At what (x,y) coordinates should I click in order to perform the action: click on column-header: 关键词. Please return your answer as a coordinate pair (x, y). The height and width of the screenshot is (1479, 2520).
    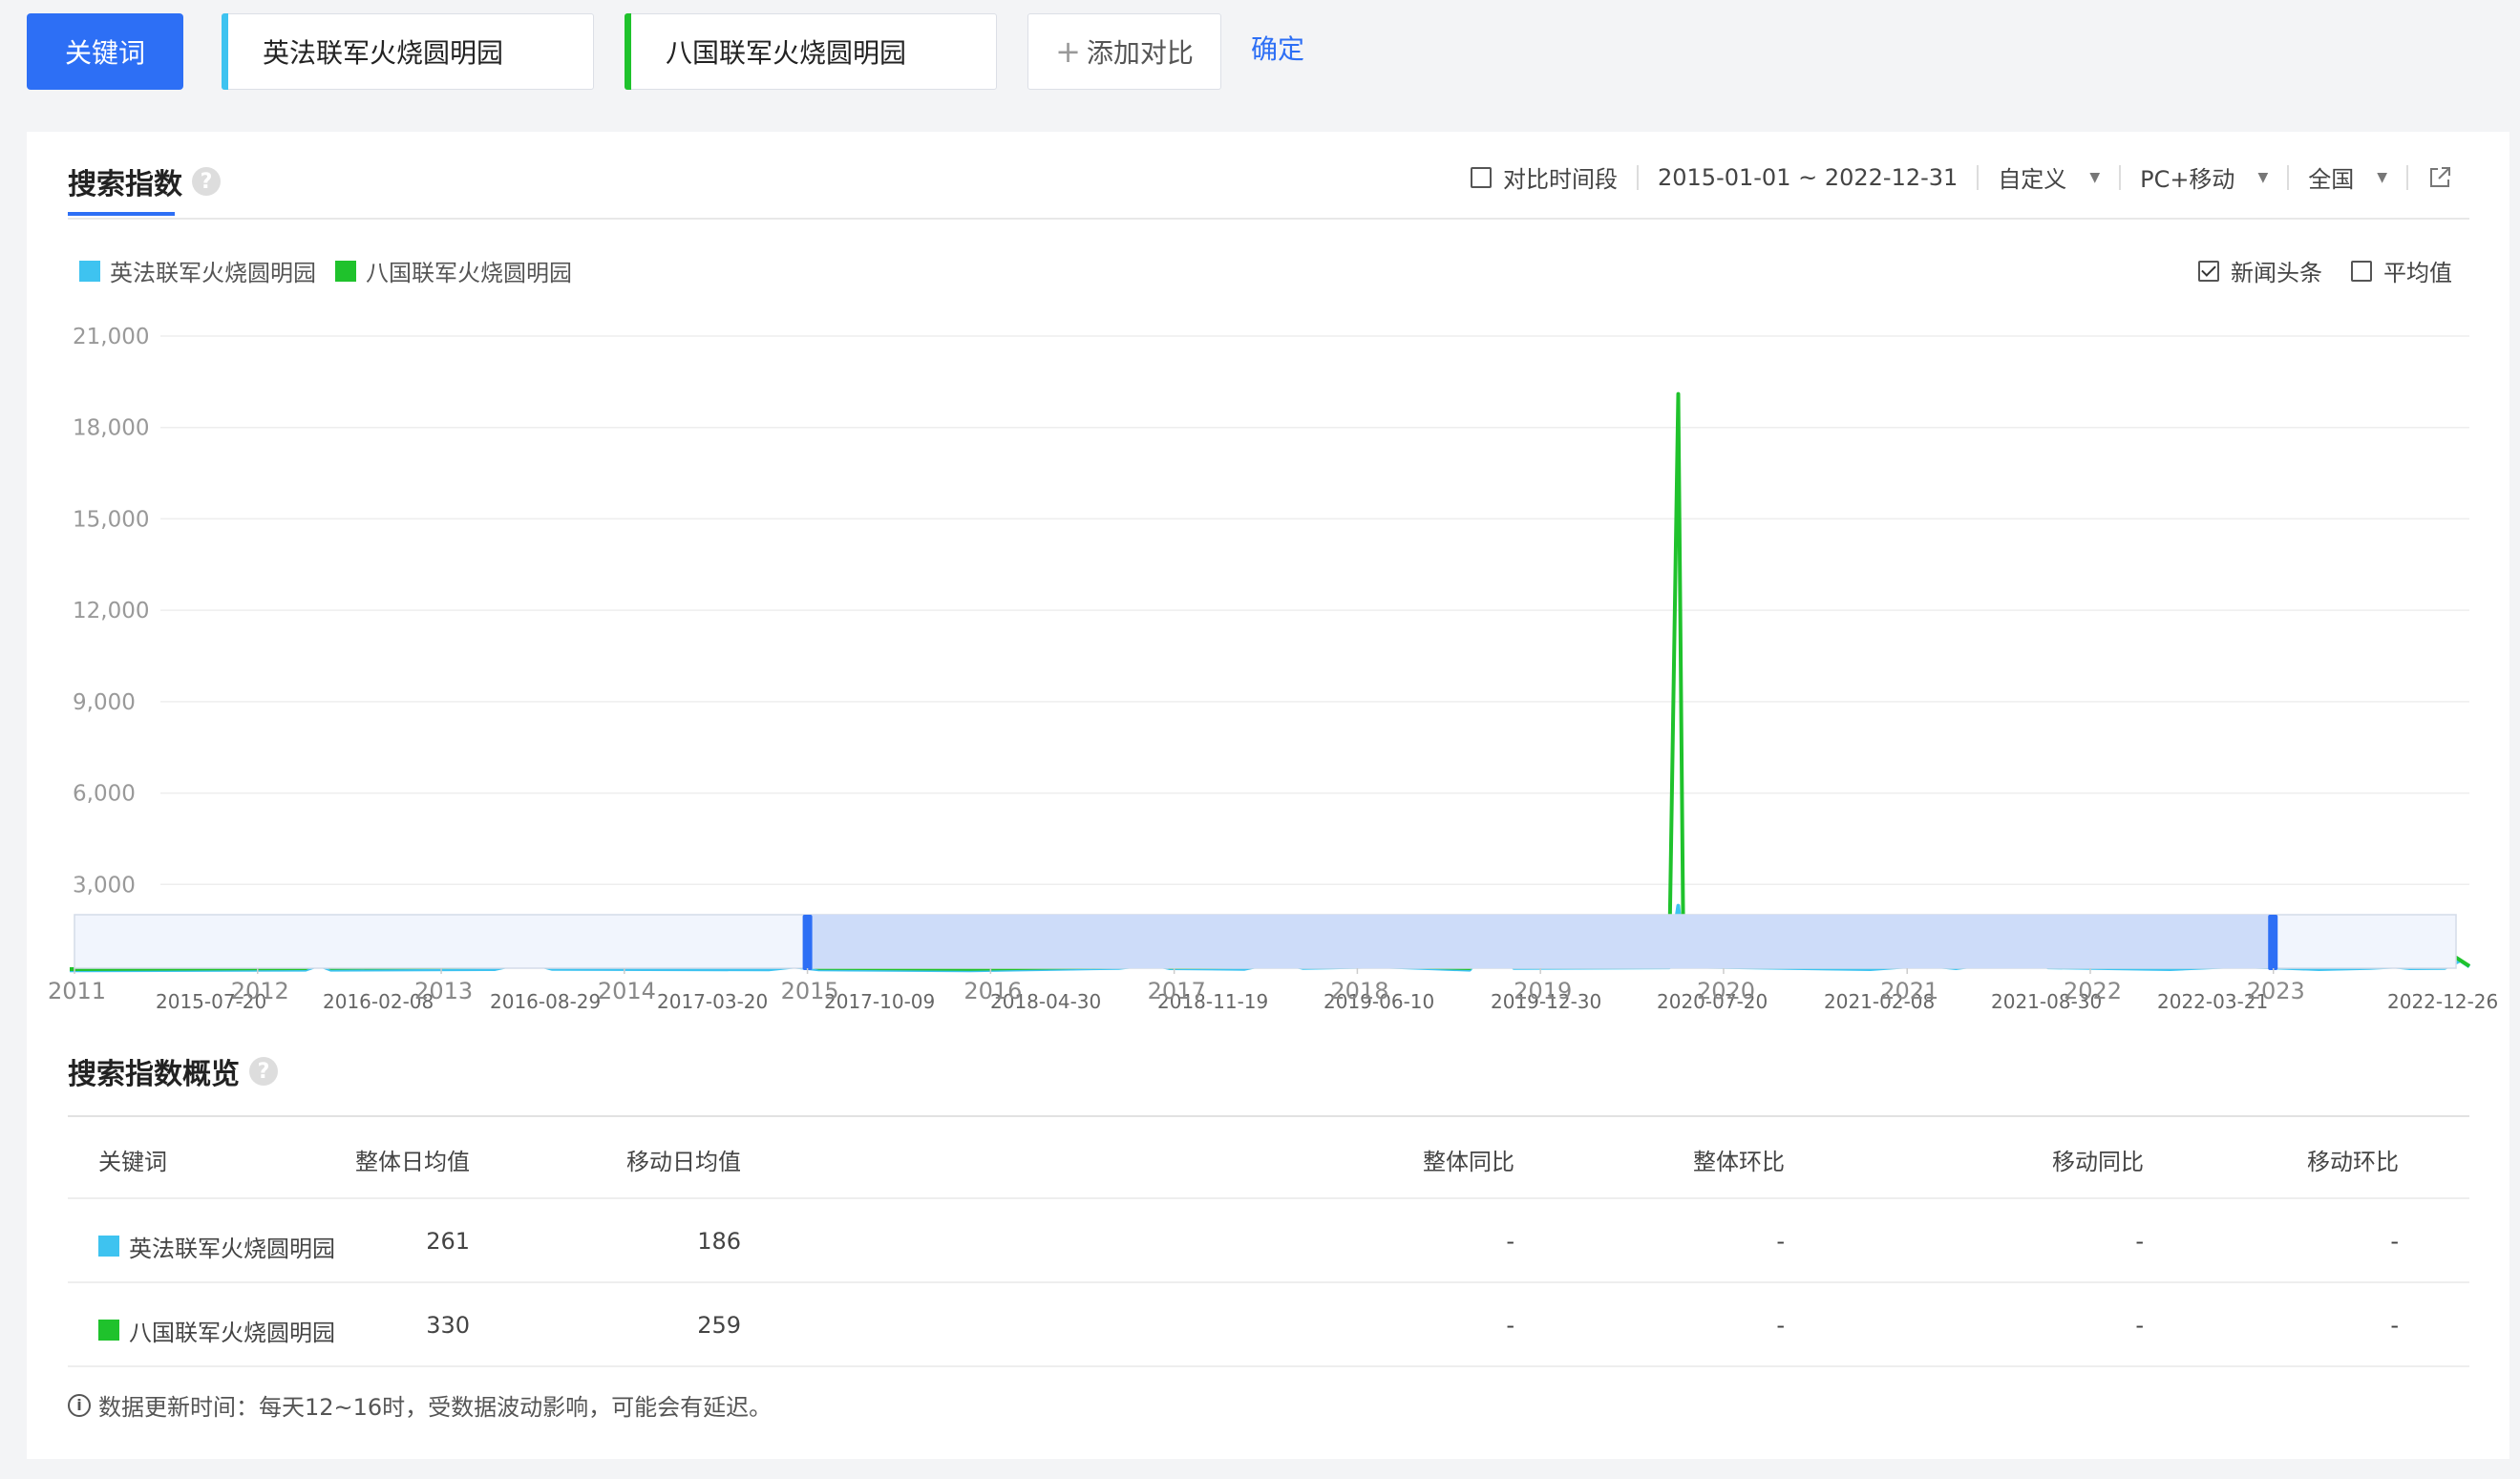
    Looking at the image, I should click on (132, 1161).